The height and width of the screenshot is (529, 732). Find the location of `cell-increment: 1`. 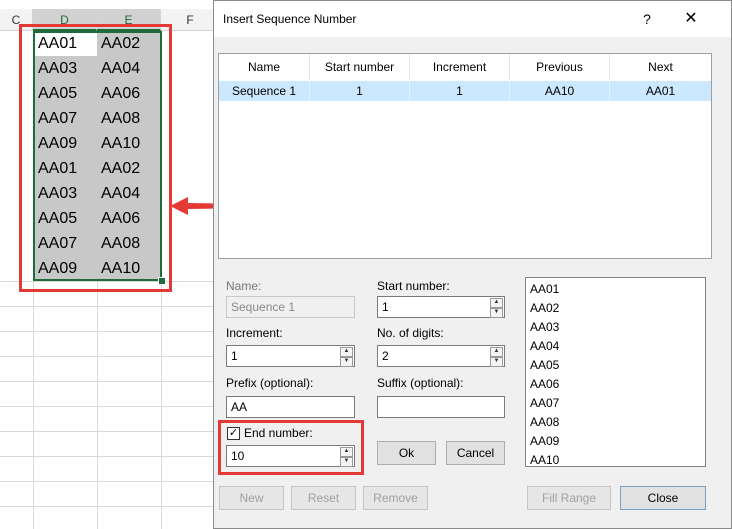

cell-increment: 1 is located at coordinates (460, 91).